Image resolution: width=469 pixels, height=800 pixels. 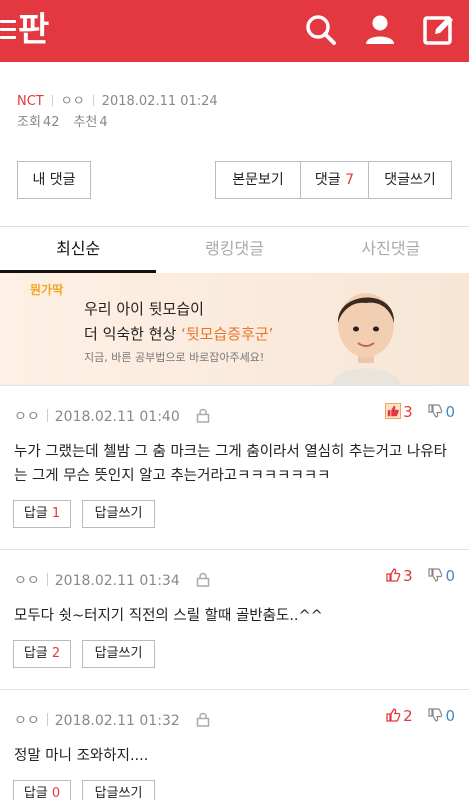 What do you see at coordinates (350, 180) in the screenshot?
I see `comments-count: 7` at bounding box center [350, 180].